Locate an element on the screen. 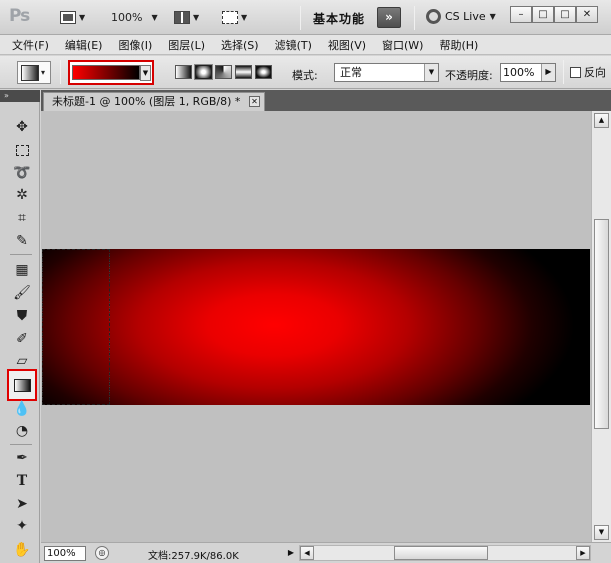  workspace-label: 基本功能 is located at coordinates (339, 18).